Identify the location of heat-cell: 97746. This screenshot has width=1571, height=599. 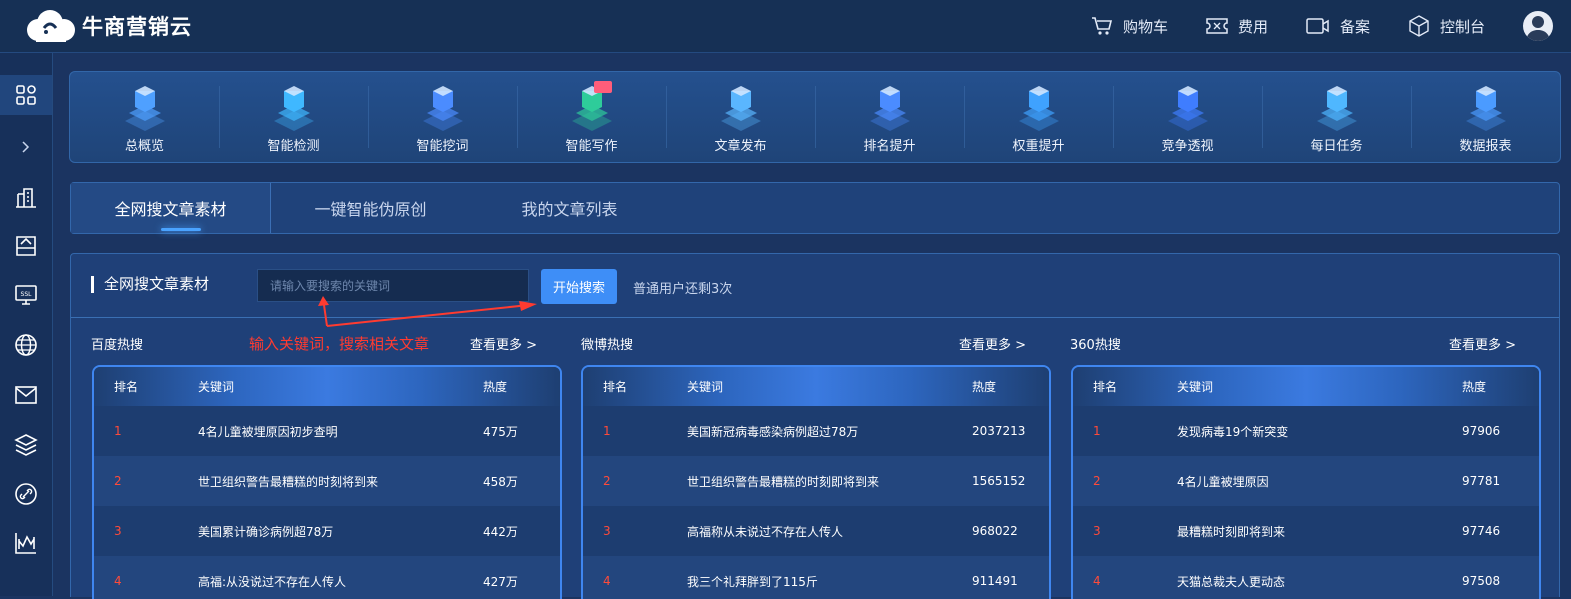
(1481, 531).